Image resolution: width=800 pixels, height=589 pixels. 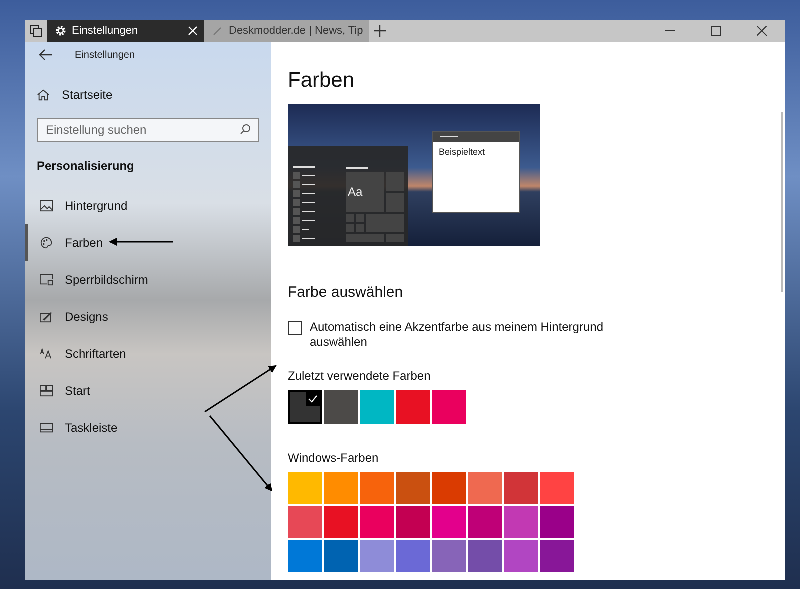 What do you see at coordinates (142, 427) in the screenshot?
I see `nav-item: Taskleiste` at bounding box center [142, 427].